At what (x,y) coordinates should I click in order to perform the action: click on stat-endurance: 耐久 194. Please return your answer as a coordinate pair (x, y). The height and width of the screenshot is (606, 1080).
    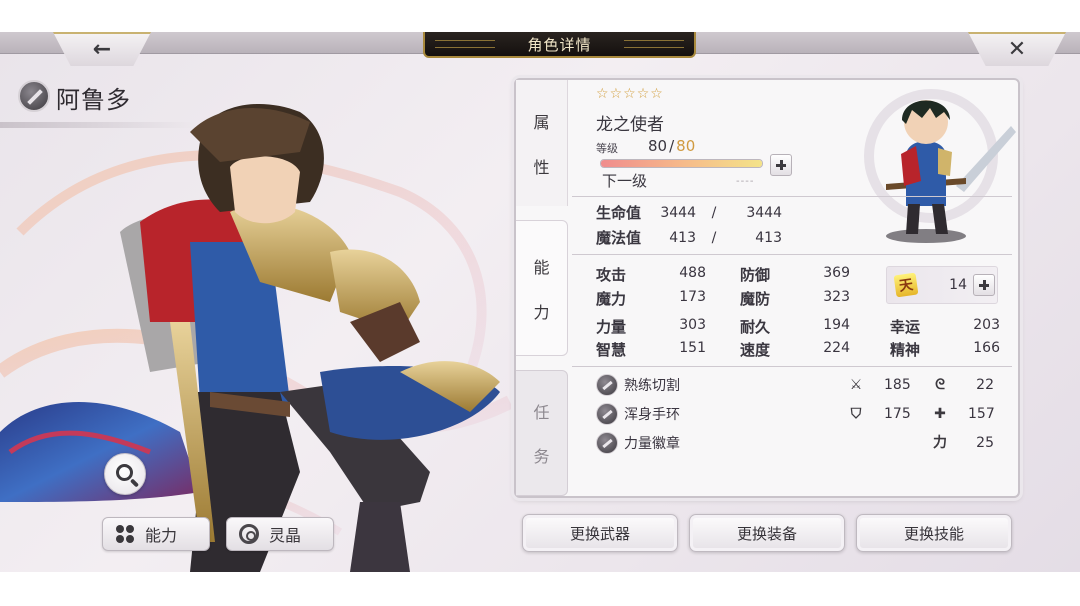
    Looking at the image, I should click on (800, 326).